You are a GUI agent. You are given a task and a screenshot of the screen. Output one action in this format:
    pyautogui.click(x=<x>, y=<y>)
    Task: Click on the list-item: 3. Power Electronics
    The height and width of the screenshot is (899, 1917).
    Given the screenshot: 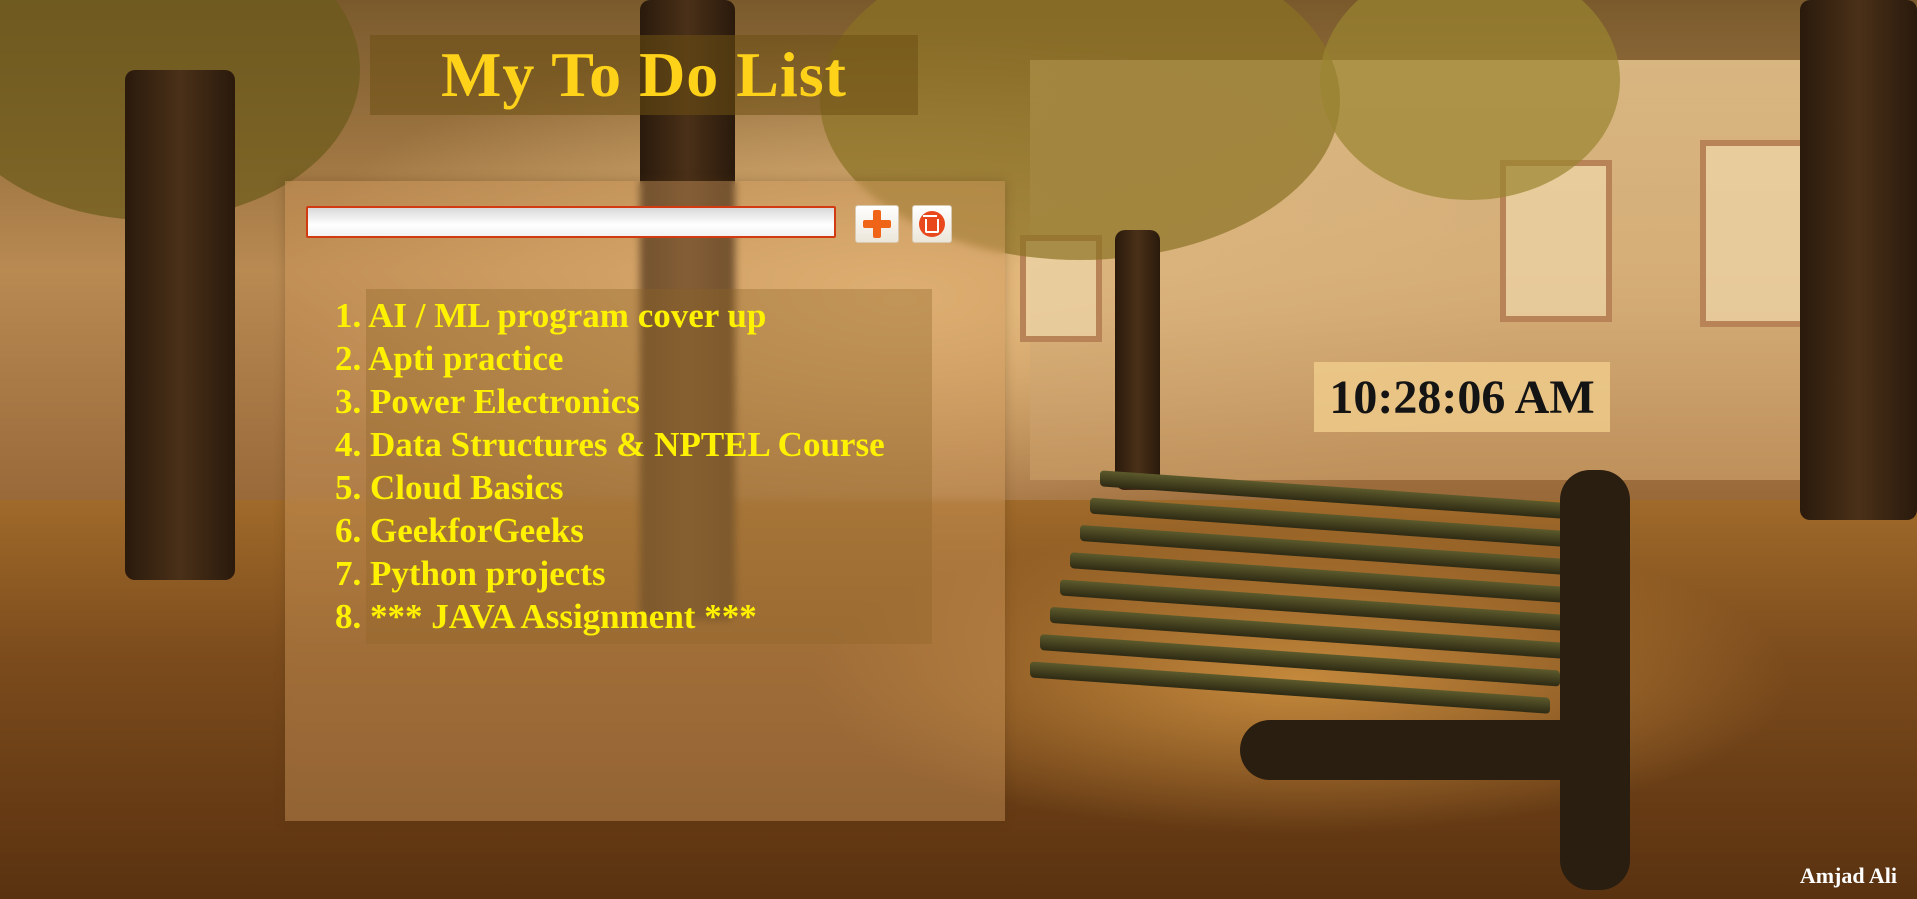 What is the action you would take?
    pyautogui.click(x=610, y=401)
    